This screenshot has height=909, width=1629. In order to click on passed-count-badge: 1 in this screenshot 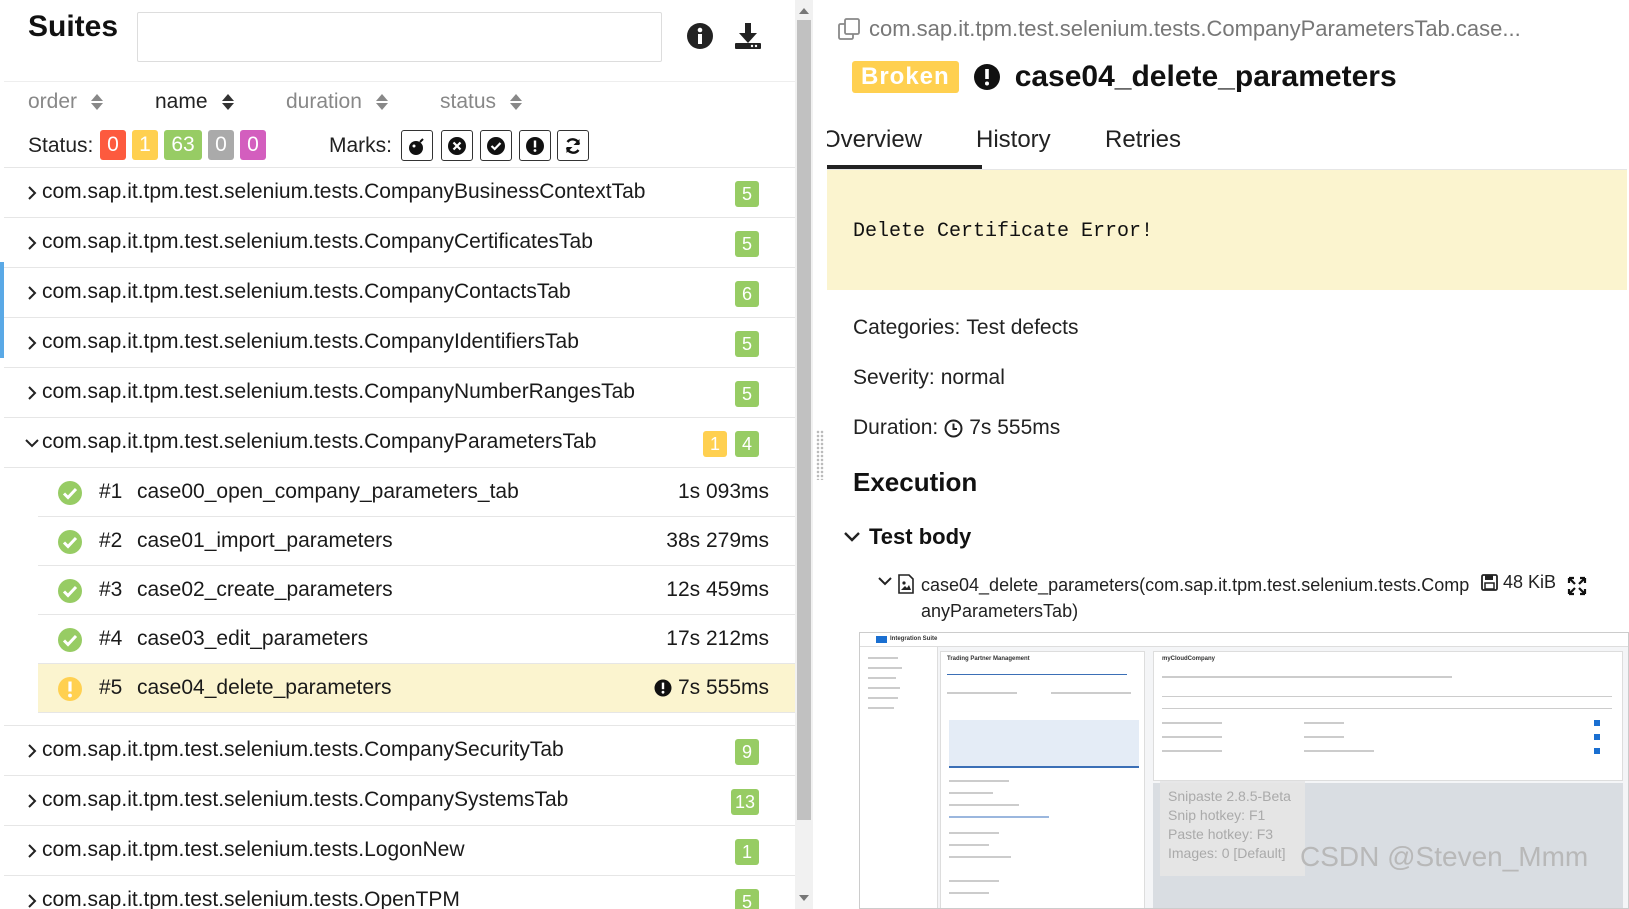, I will do `click(747, 852)`.